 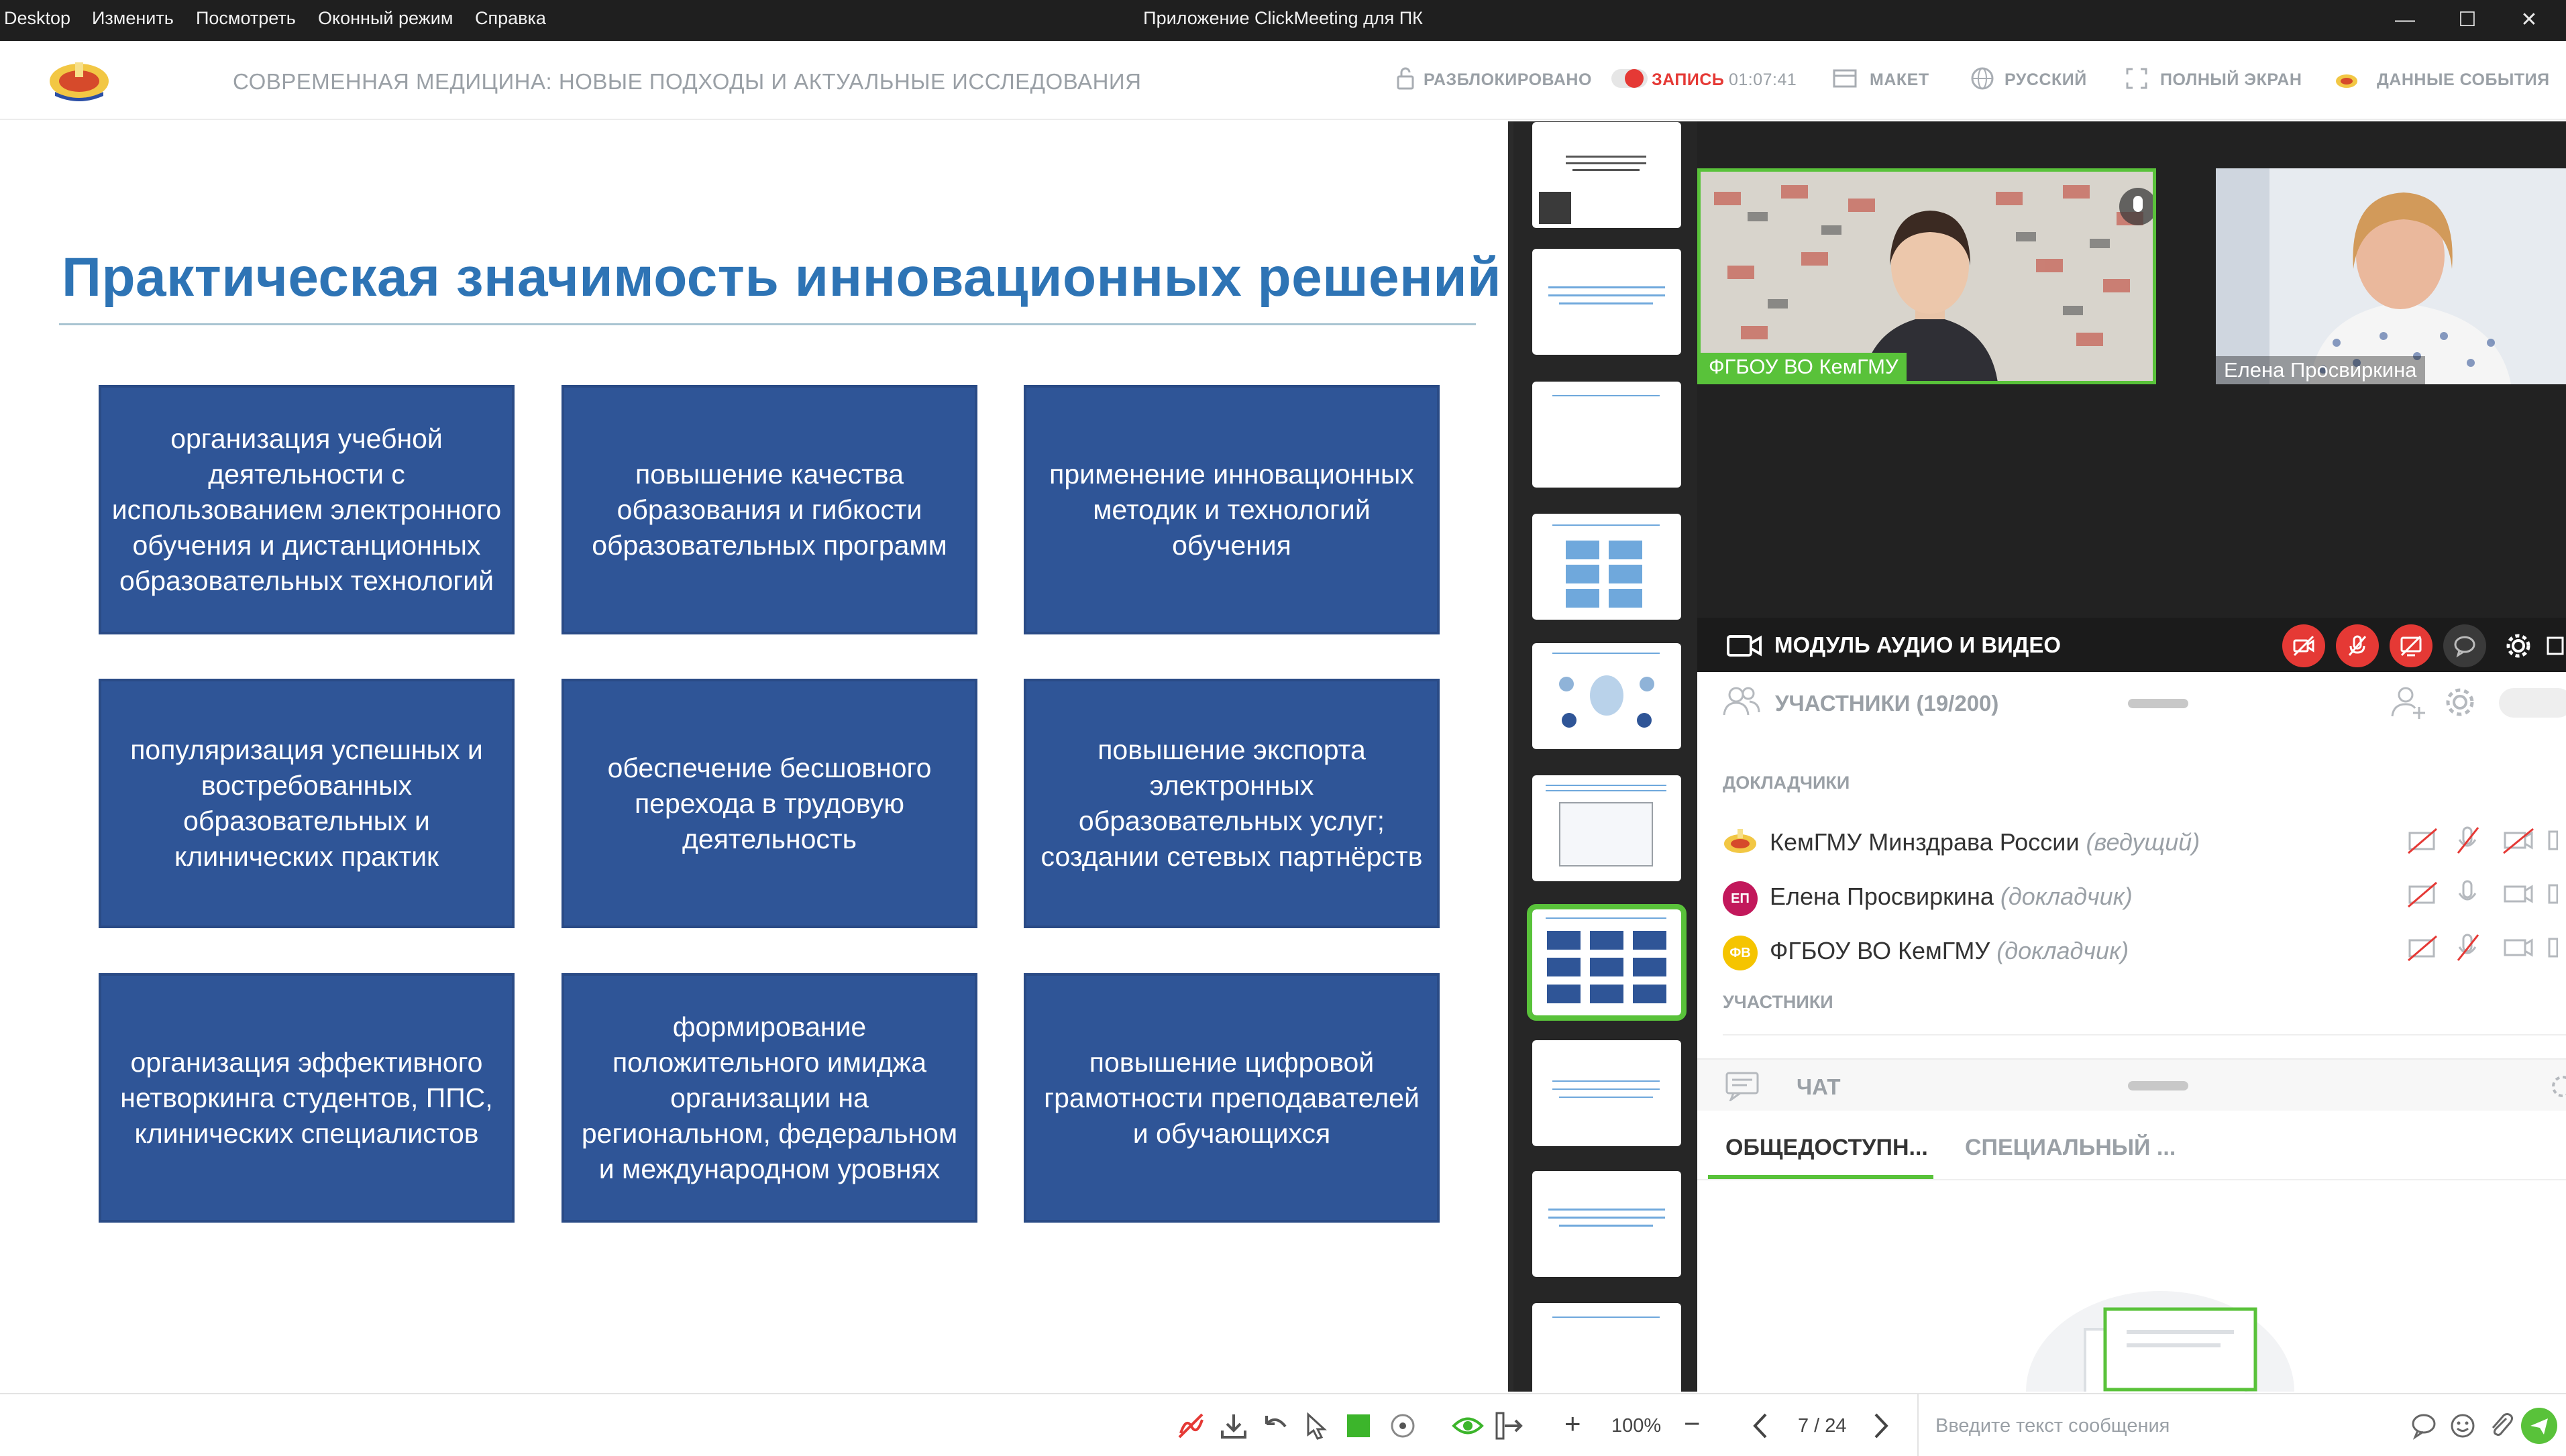 What do you see at coordinates (2463, 80) in the screenshot?
I see `event-data-button: ДАННЫЕ СОБЫТИЯ` at bounding box center [2463, 80].